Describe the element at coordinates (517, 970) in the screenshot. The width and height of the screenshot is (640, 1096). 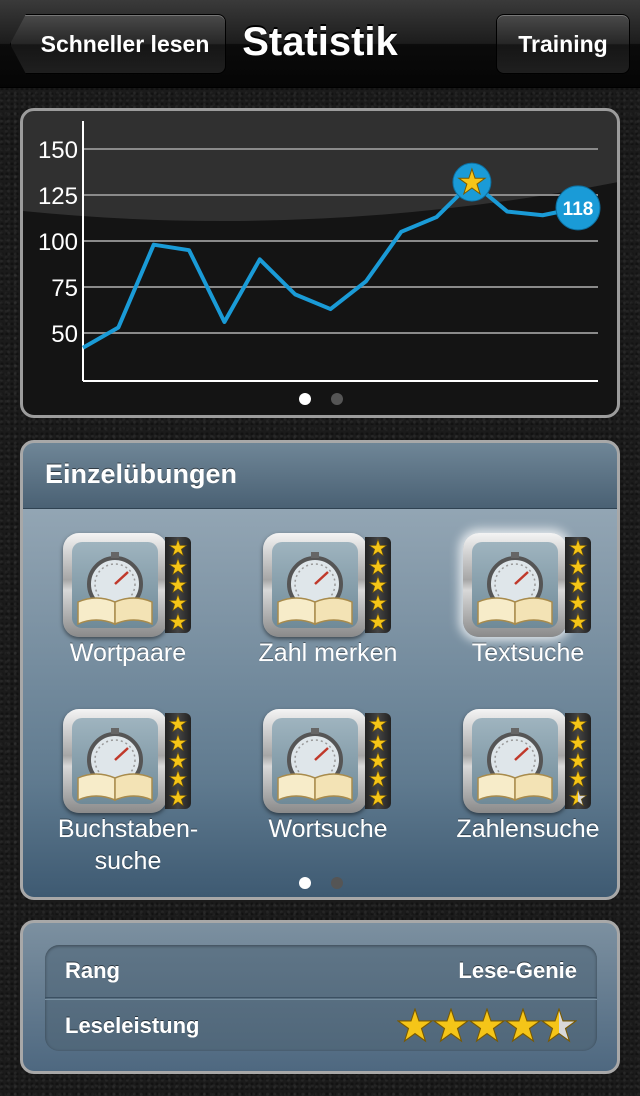
I see `rank-value: Lese-Genie` at that location.